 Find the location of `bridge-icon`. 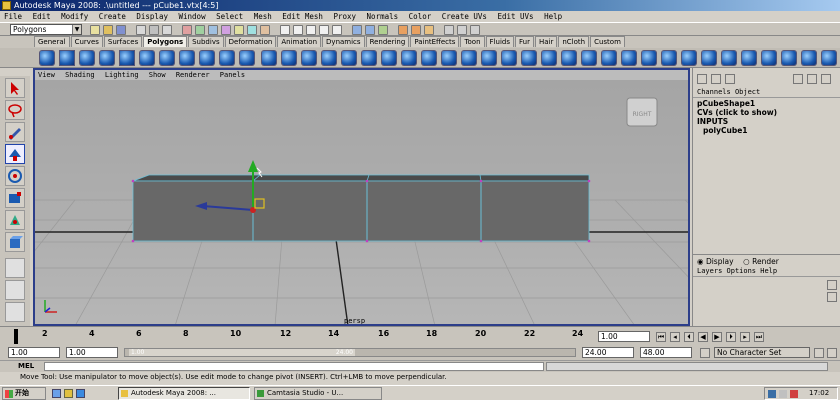

bridge-icon is located at coordinates (549, 58).